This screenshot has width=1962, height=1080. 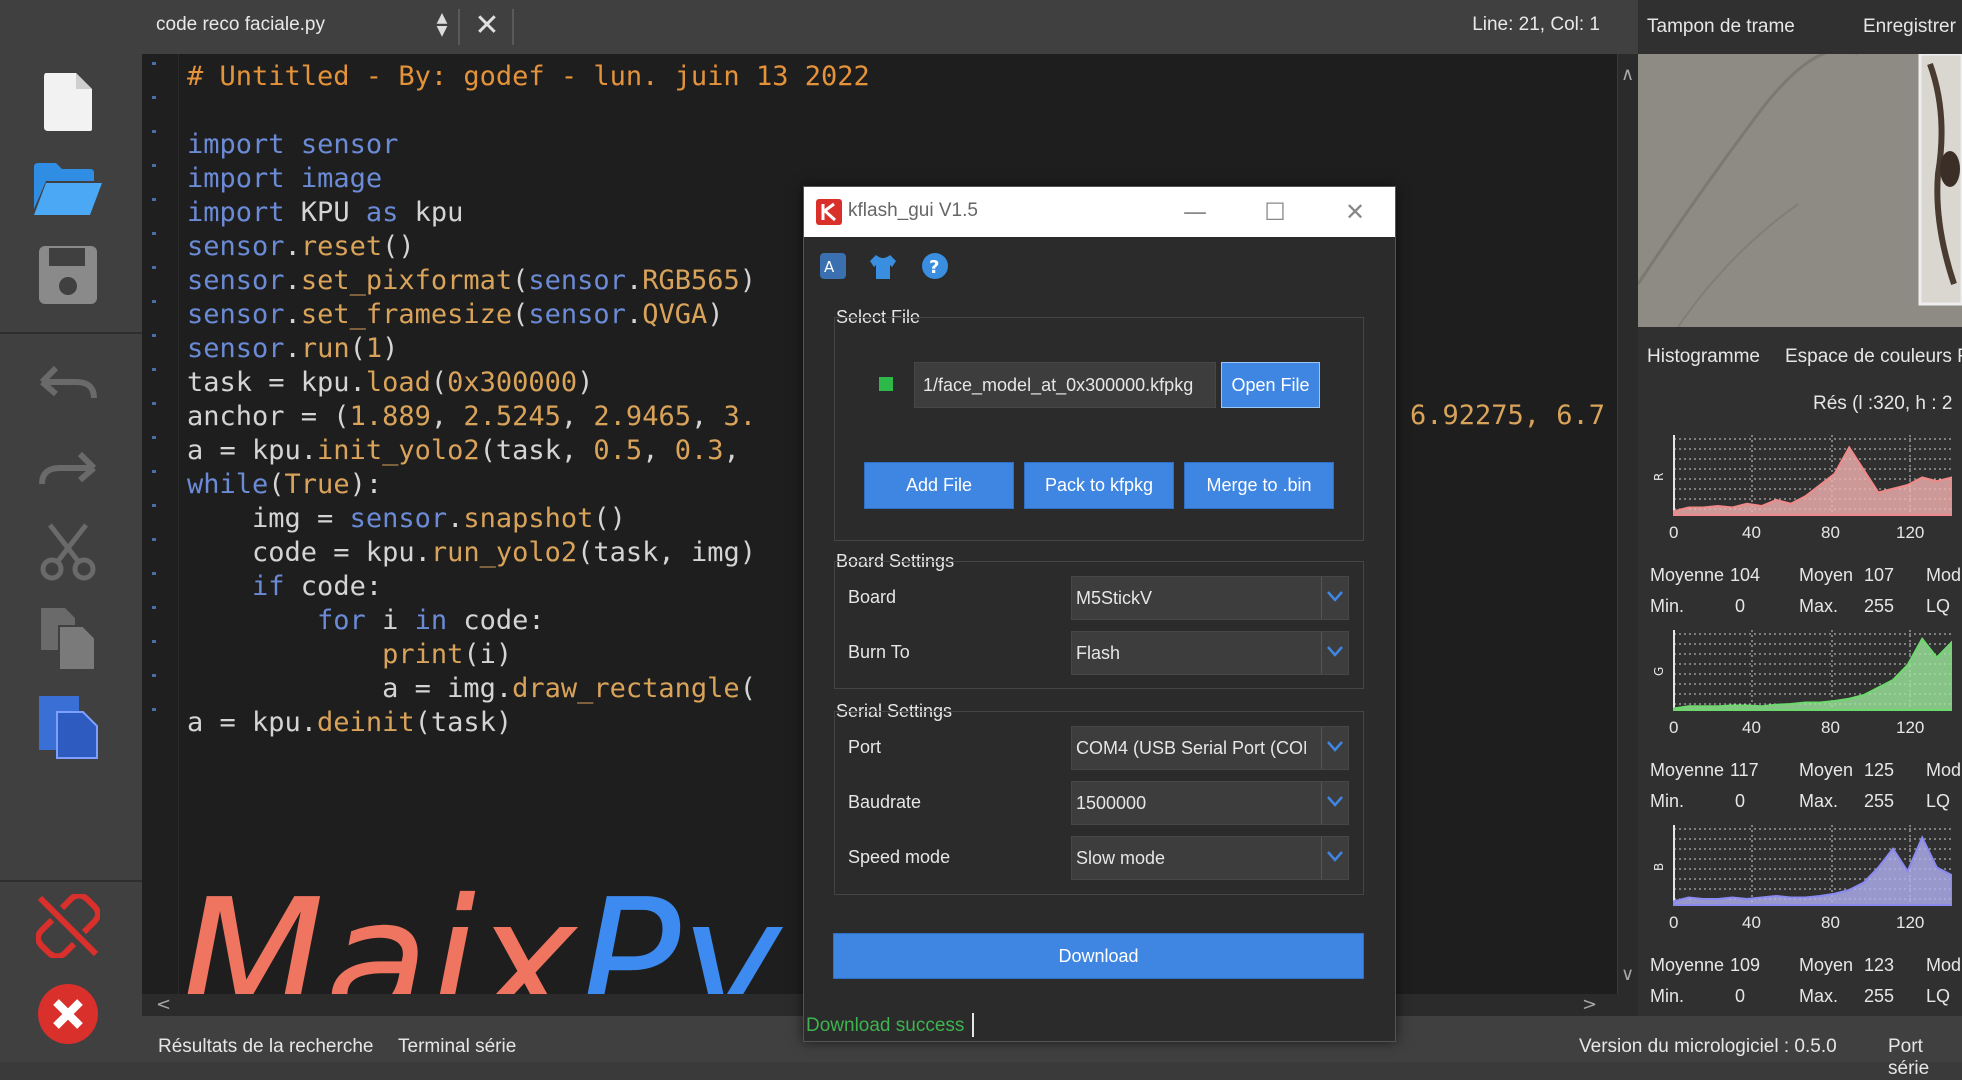 I want to click on code-line: sensor.set_framesize(sensor.QVGA), so click(x=455, y=314).